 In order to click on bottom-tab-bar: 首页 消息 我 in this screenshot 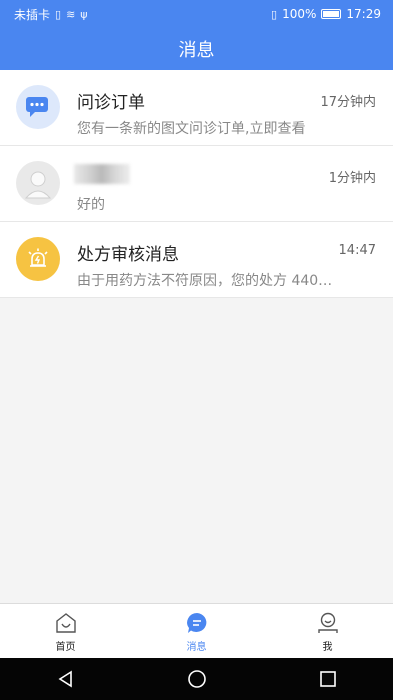, I will do `click(196, 631)`.